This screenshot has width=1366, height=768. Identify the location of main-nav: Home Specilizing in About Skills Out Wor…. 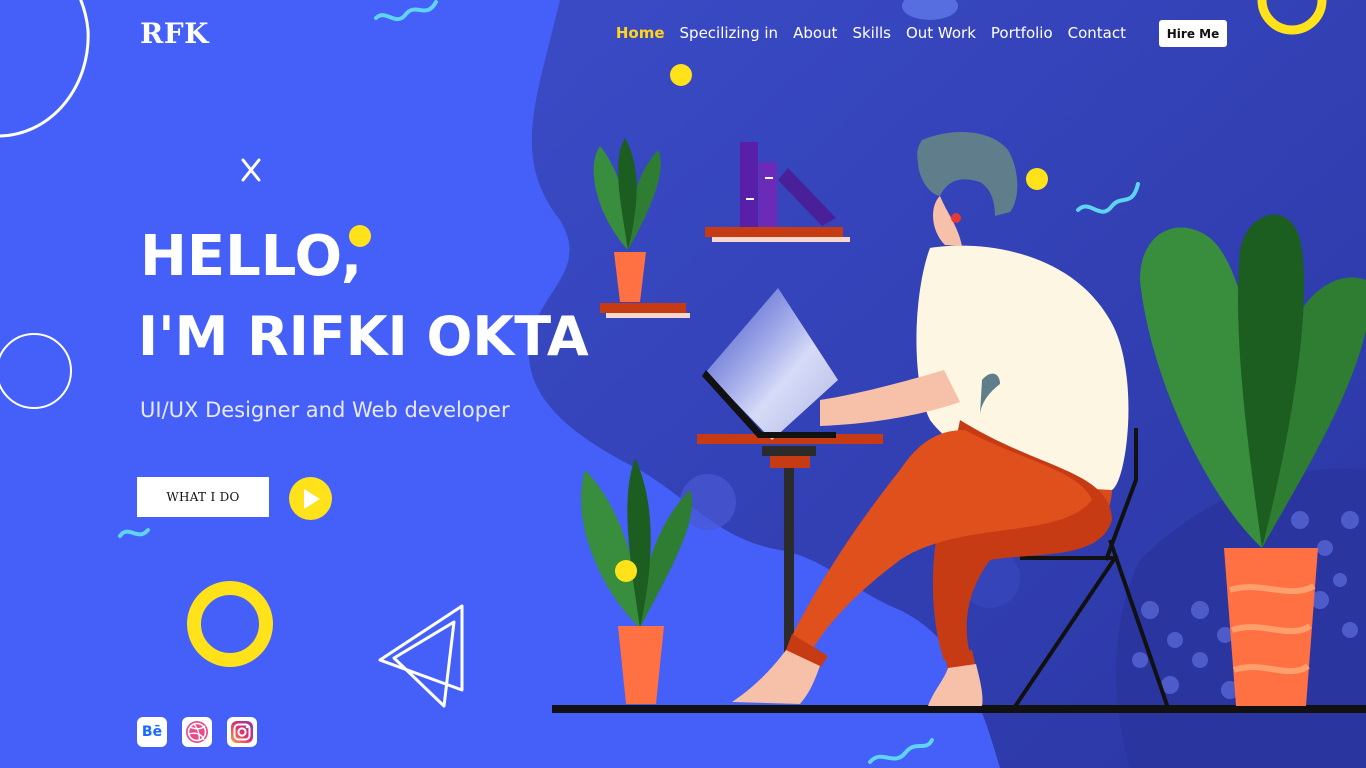
(871, 33).